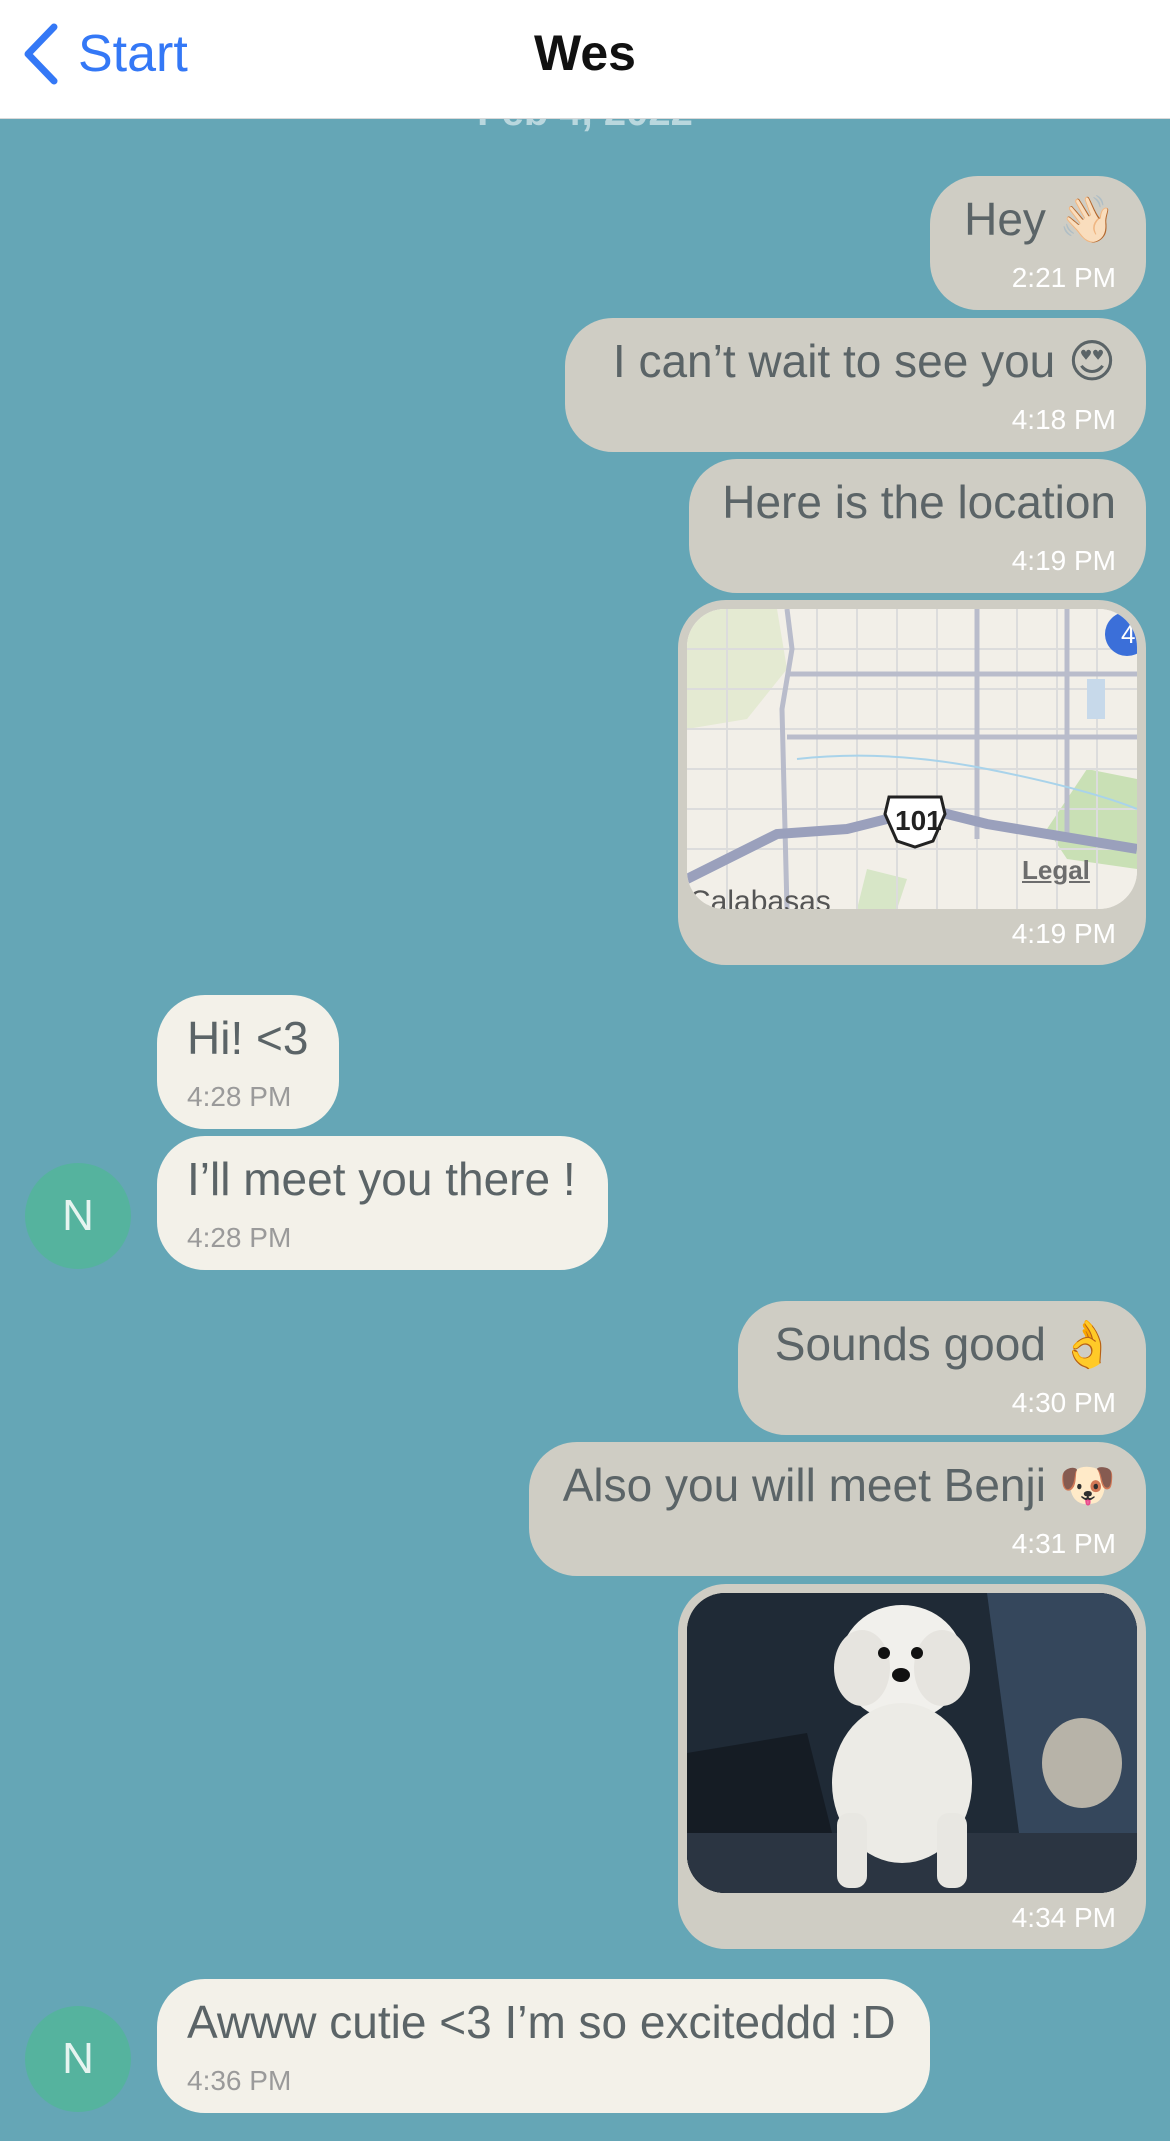 This screenshot has height=2141, width=1170. What do you see at coordinates (804, 1485) in the screenshot?
I see `message-text: Also you will meet Benji` at bounding box center [804, 1485].